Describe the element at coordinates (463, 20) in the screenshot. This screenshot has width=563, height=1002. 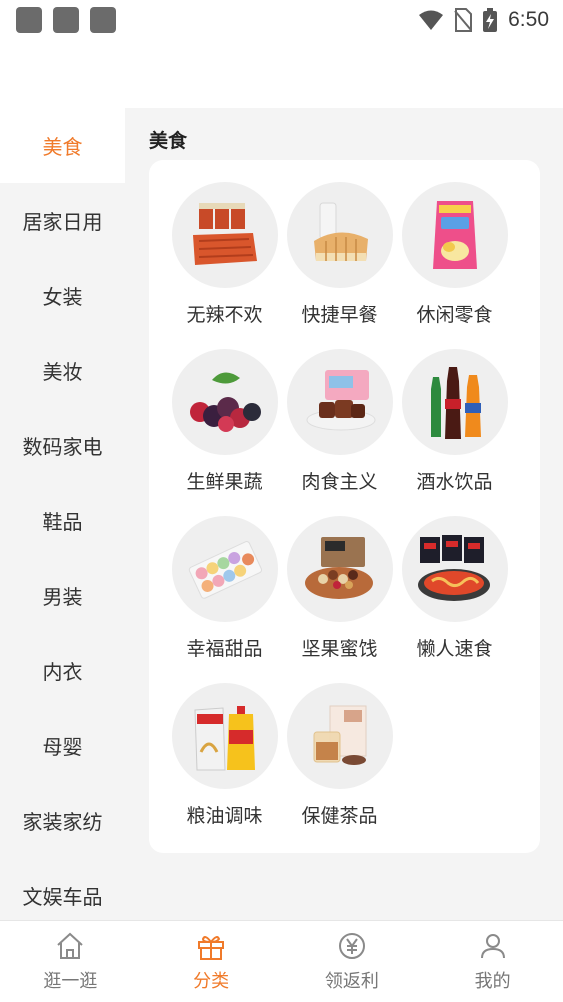
I see `no-sim-icon` at that location.